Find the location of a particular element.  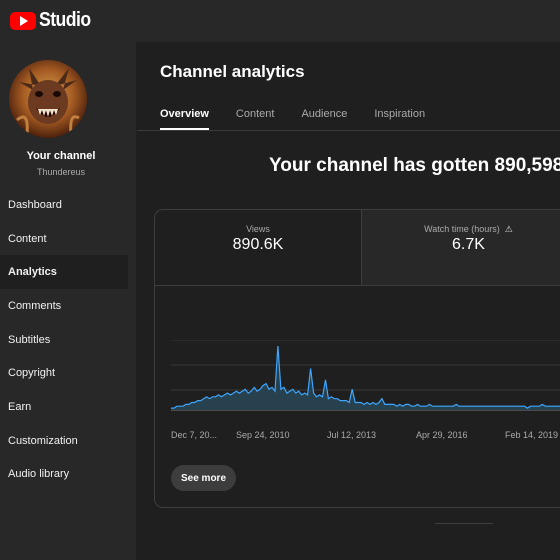

x-tick-label: Feb 14, 2019 is located at coordinates (532, 435).